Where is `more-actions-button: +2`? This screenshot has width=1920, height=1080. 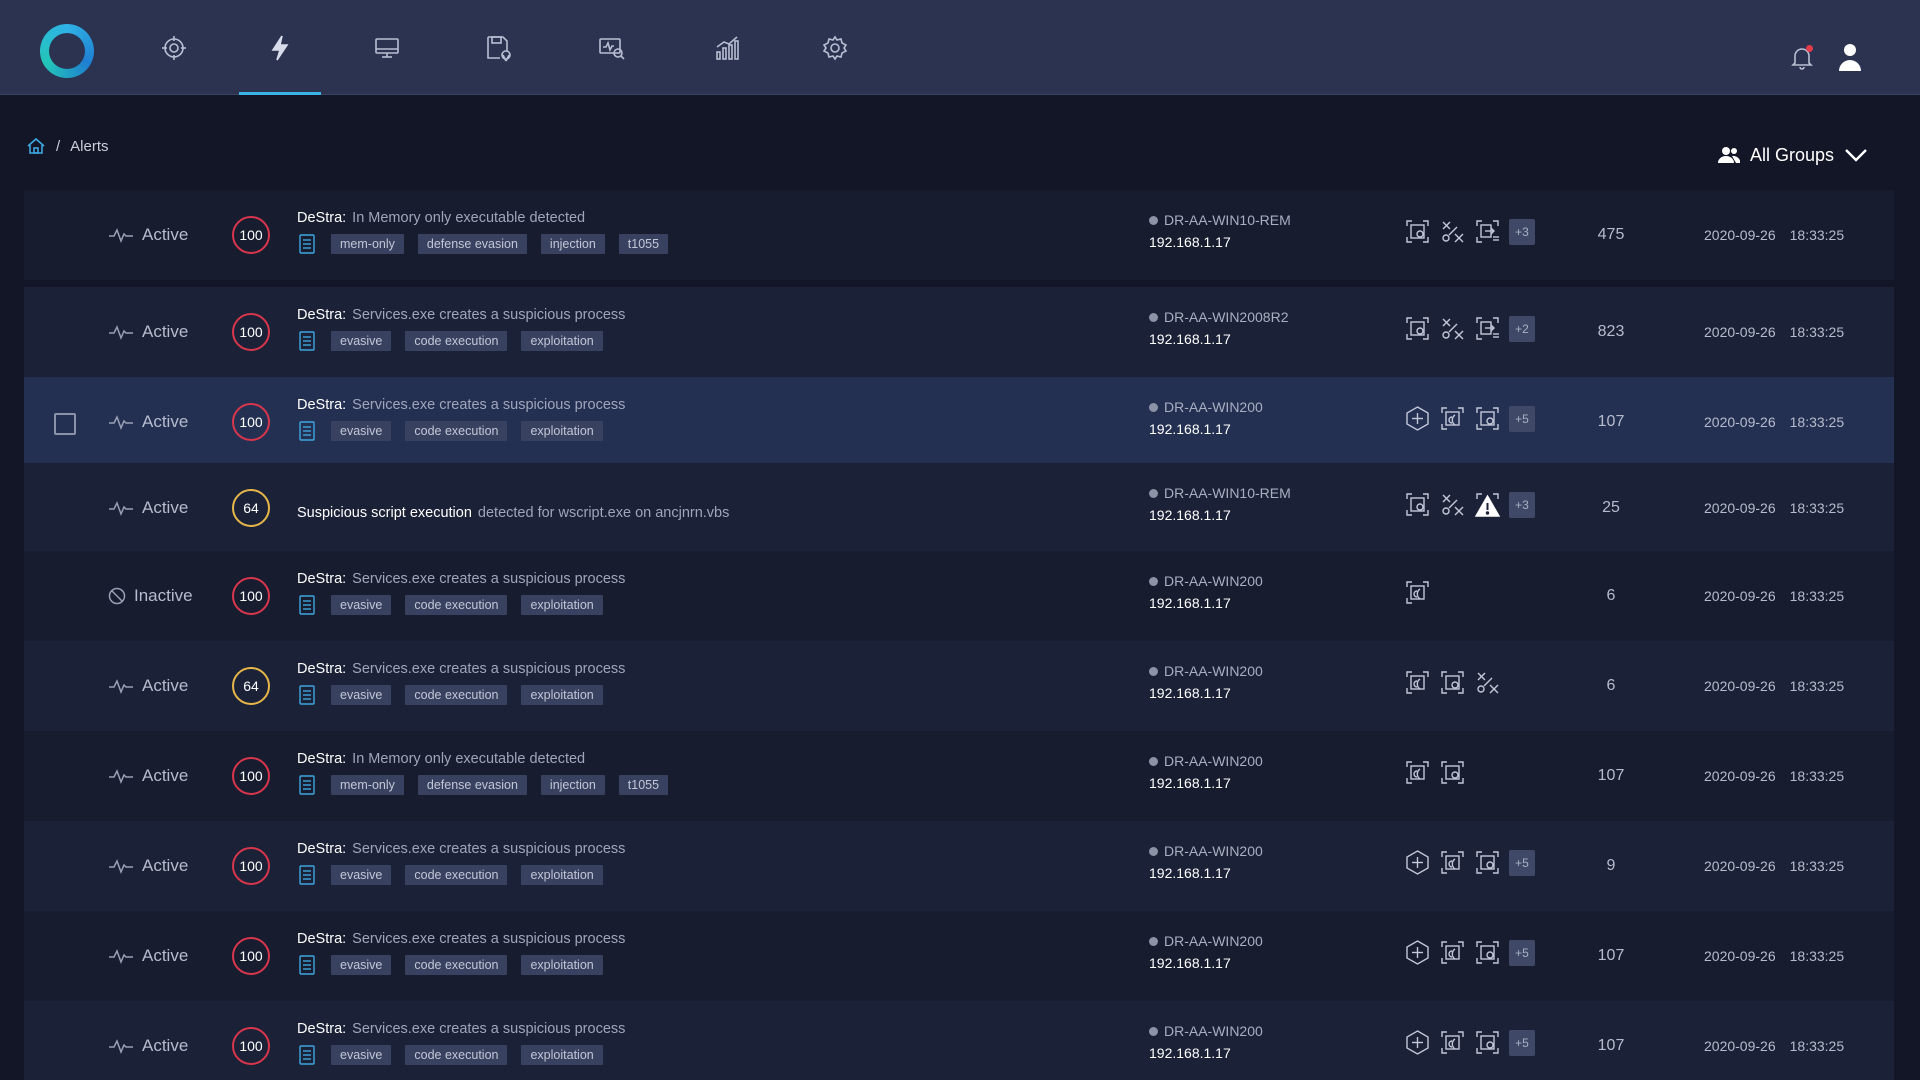 more-actions-button: +2 is located at coordinates (1522, 328).